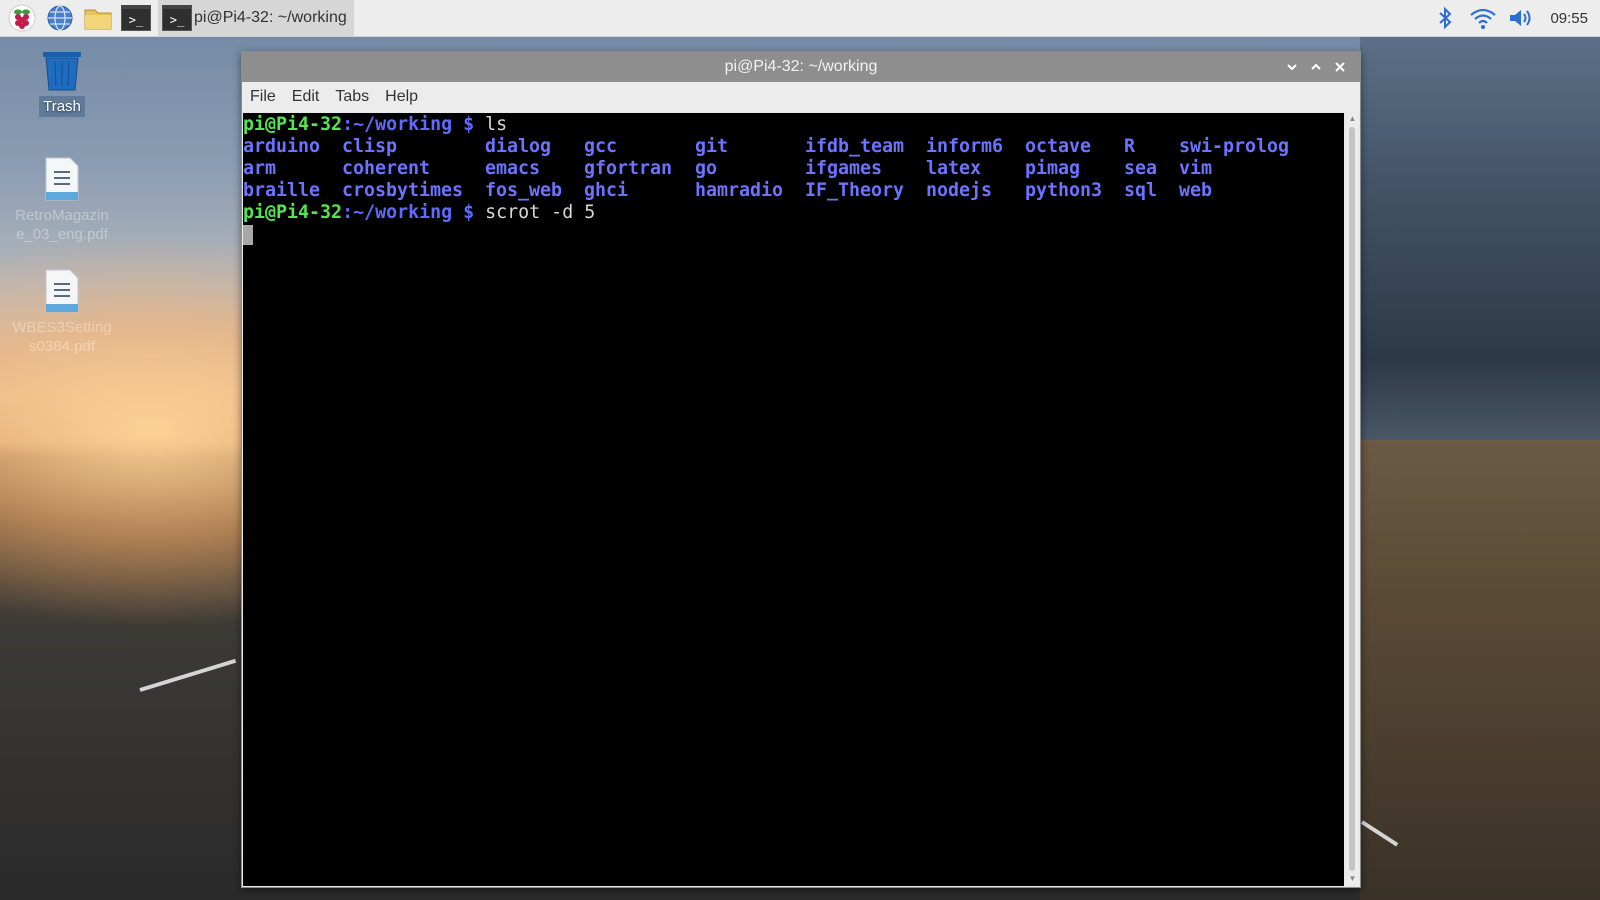  What do you see at coordinates (1569, 18) in the screenshot?
I see `clock: 09:55` at bounding box center [1569, 18].